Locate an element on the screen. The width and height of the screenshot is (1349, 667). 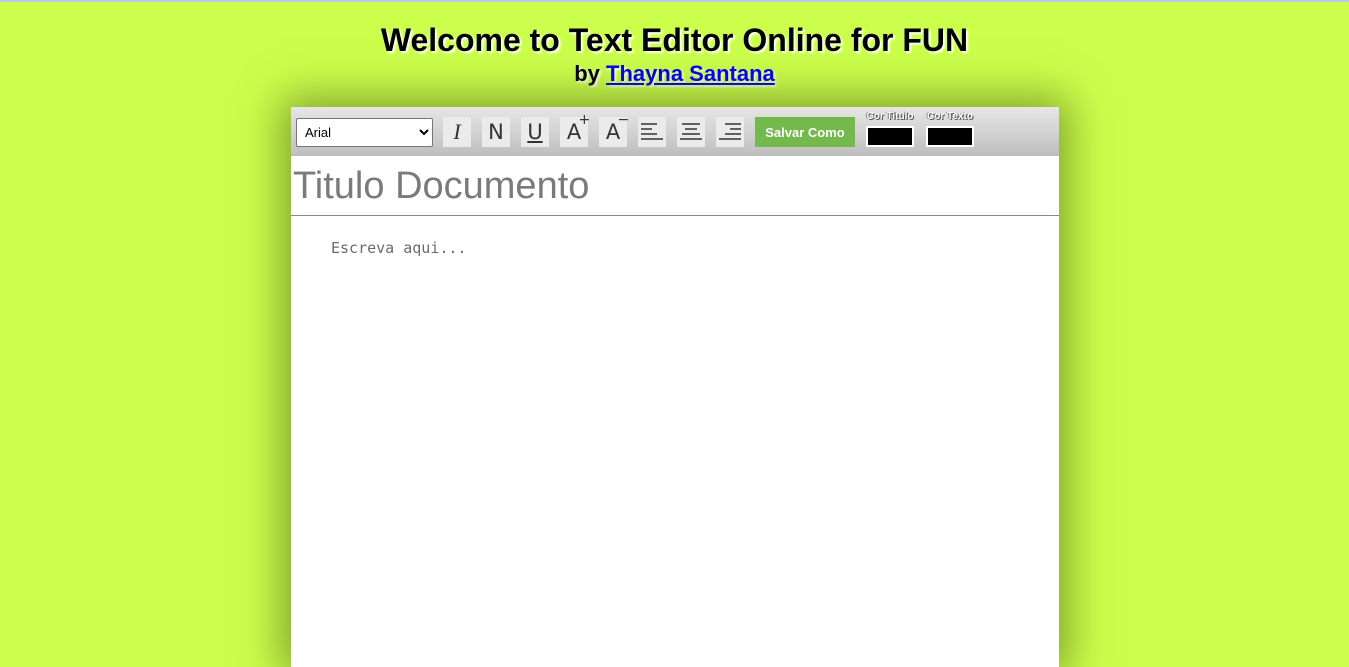
font-family-select: Arial is located at coordinates (364, 132).